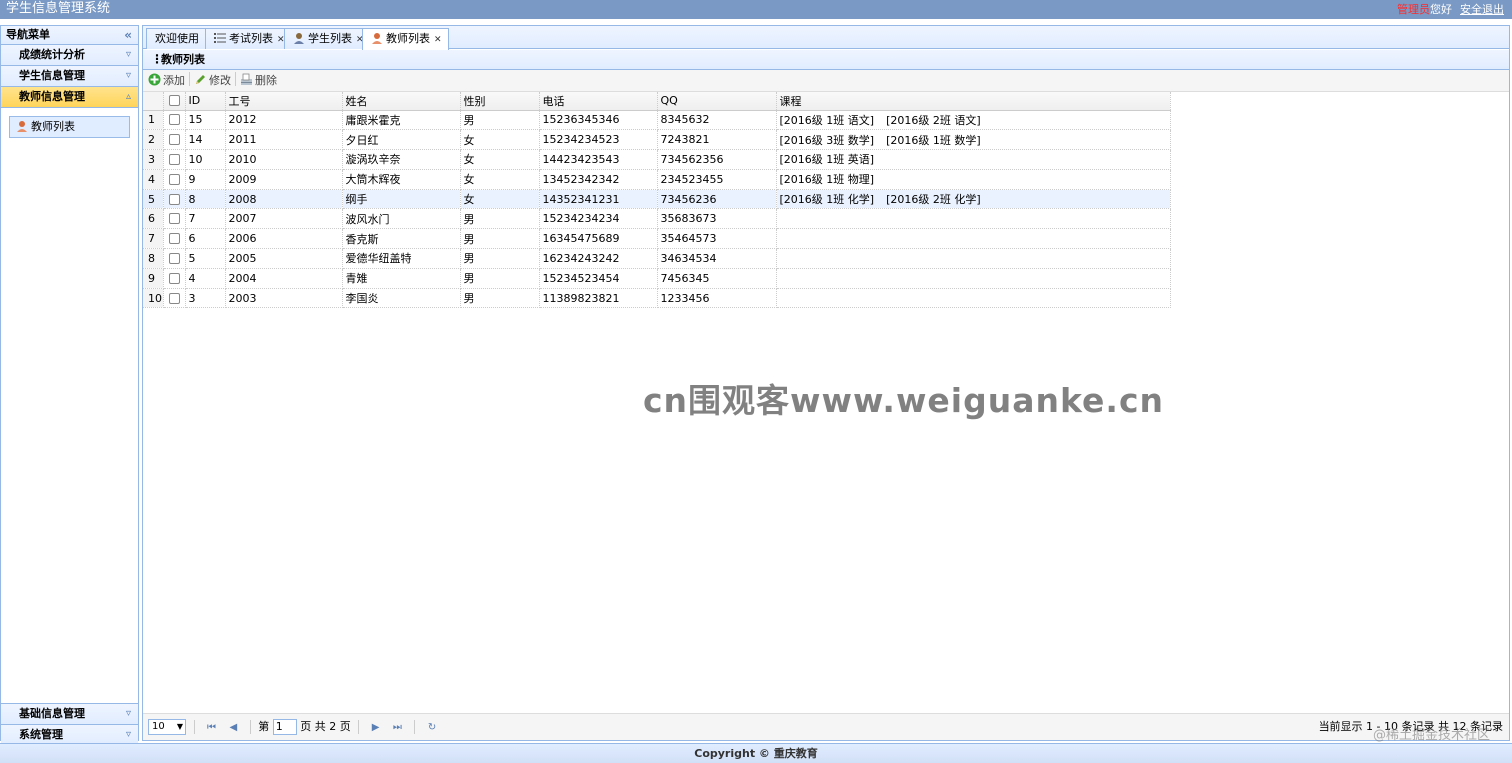  Describe the element at coordinates (933, 120) in the screenshot. I see `course-tag: [2016级 2班 语文]` at that location.